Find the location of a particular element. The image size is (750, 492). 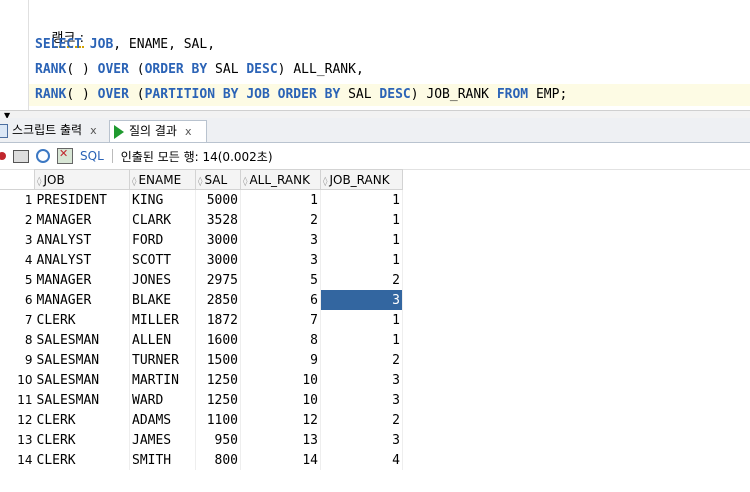

cell-sal: 5000 is located at coordinates (218, 199).